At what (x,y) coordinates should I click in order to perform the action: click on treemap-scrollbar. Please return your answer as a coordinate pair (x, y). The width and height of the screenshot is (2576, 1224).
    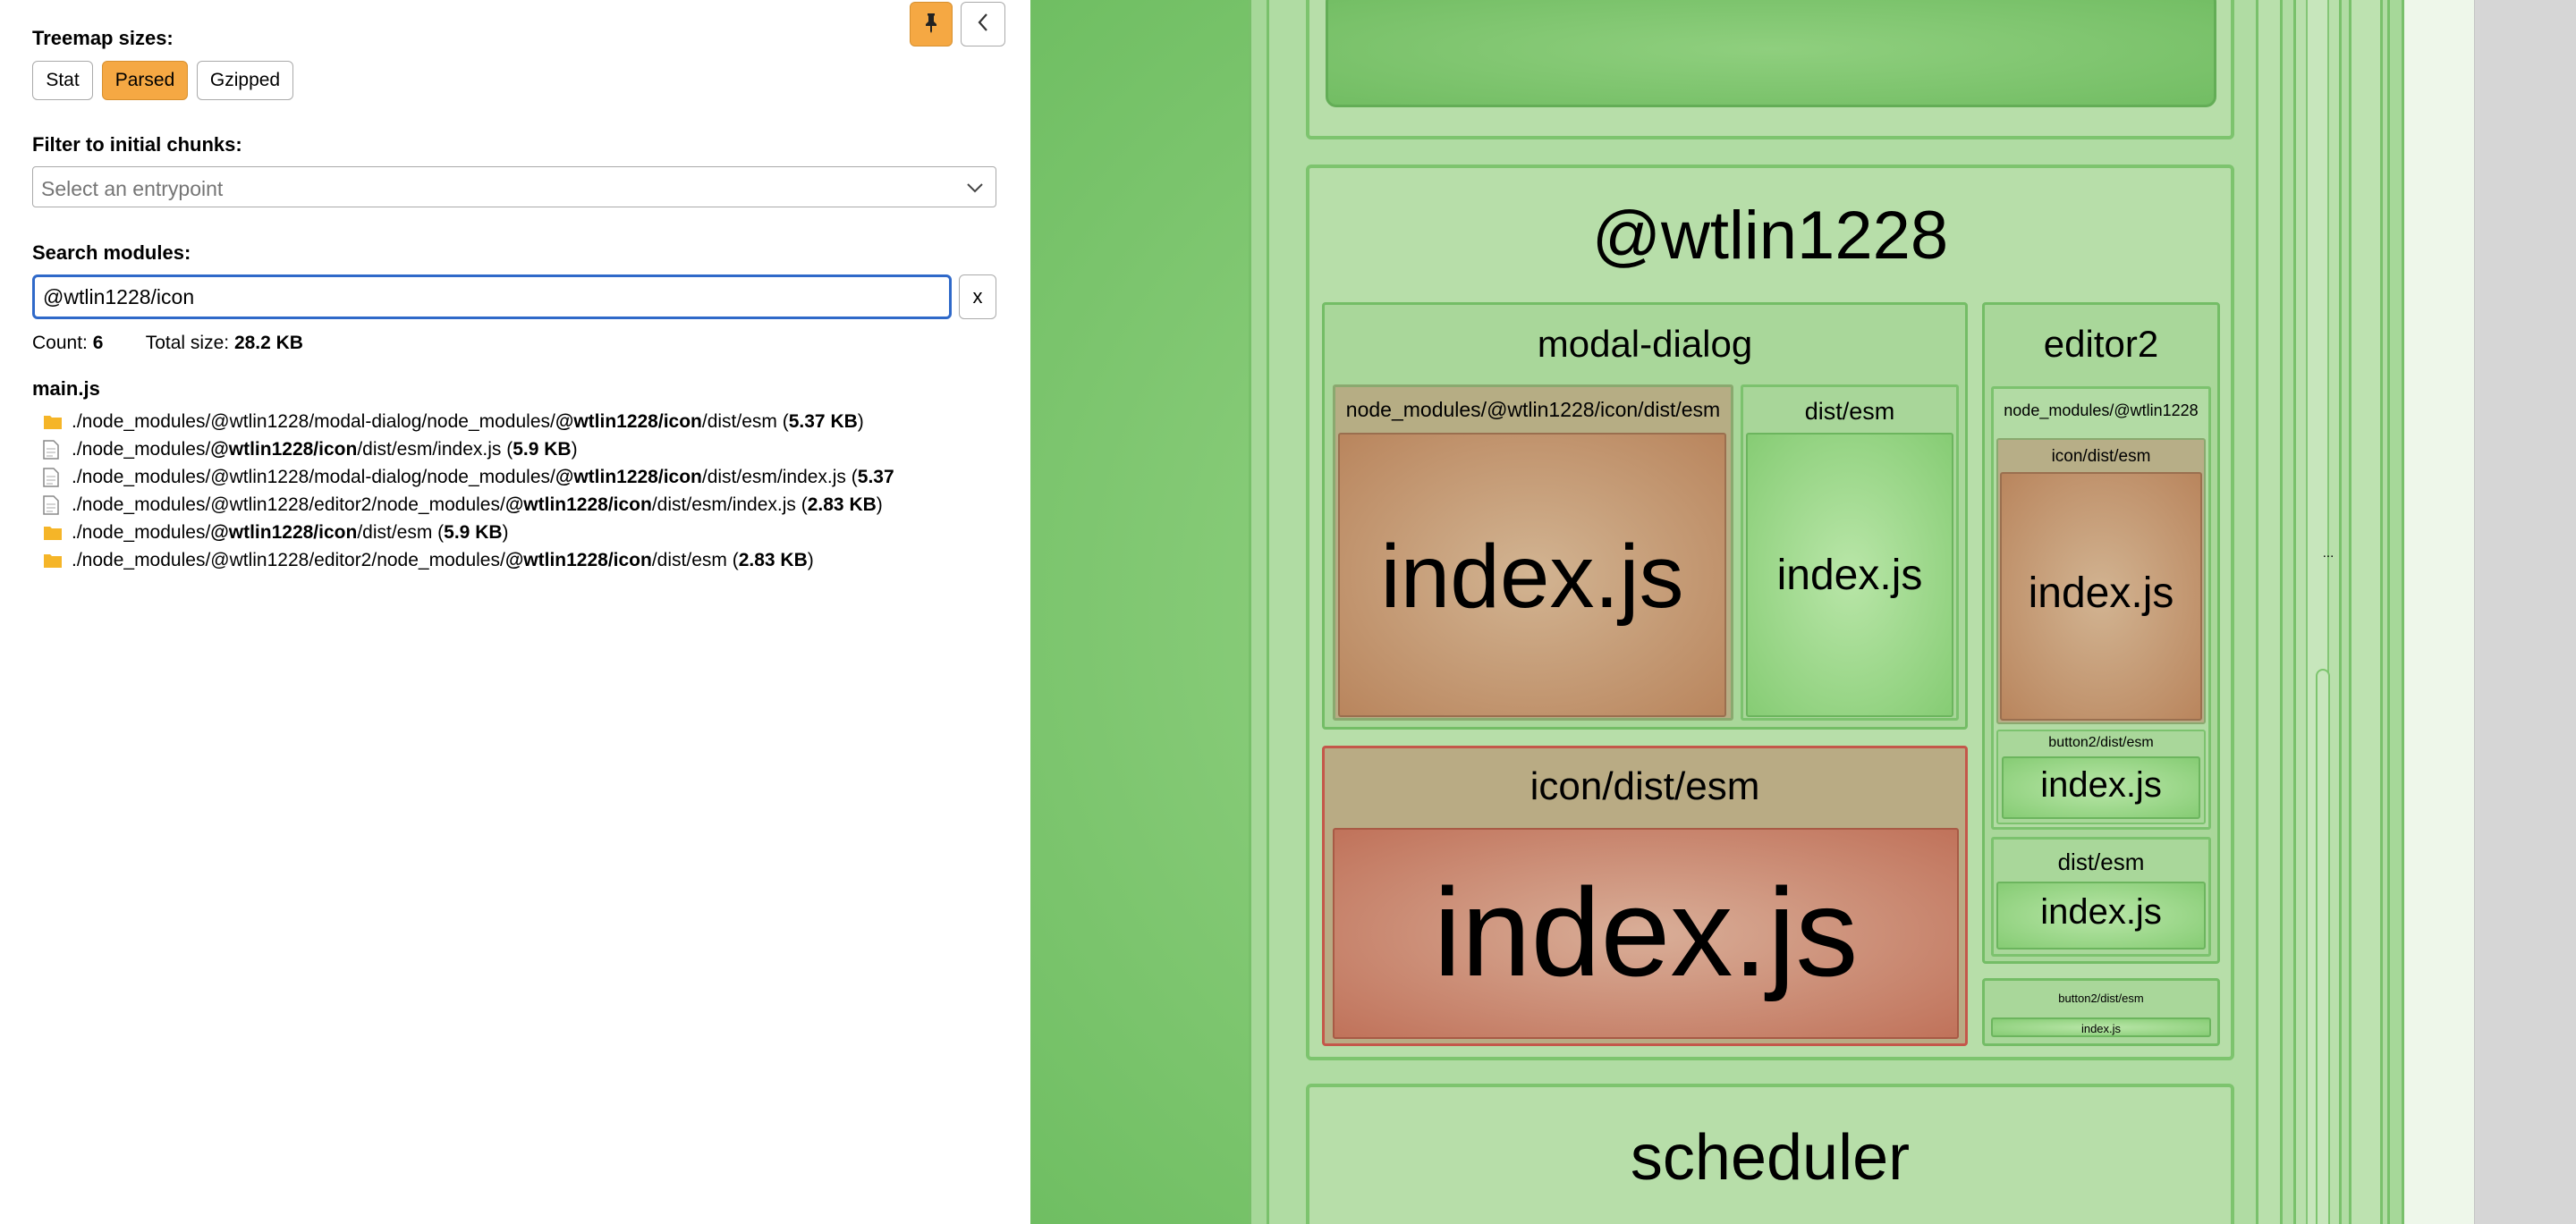
    Looking at the image, I should click on (2525, 612).